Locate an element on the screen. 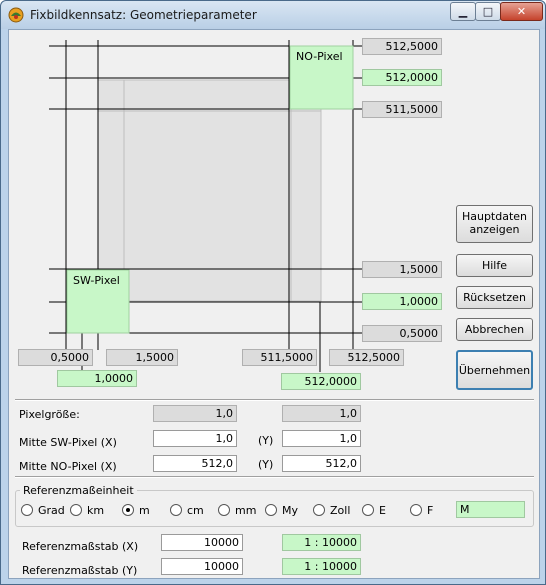  referenzmassstab-y-input: 10000 is located at coordinates (202, 566).